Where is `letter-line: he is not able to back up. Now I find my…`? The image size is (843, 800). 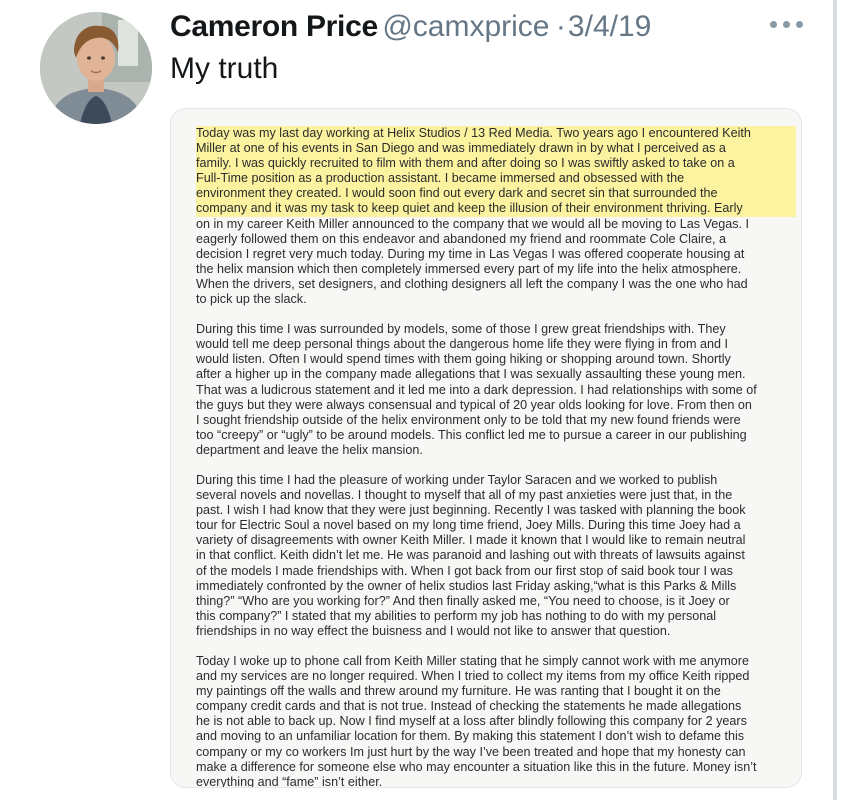
letter-line: he is not able to back up. Now I find my… is located at coordinates (471, 721).